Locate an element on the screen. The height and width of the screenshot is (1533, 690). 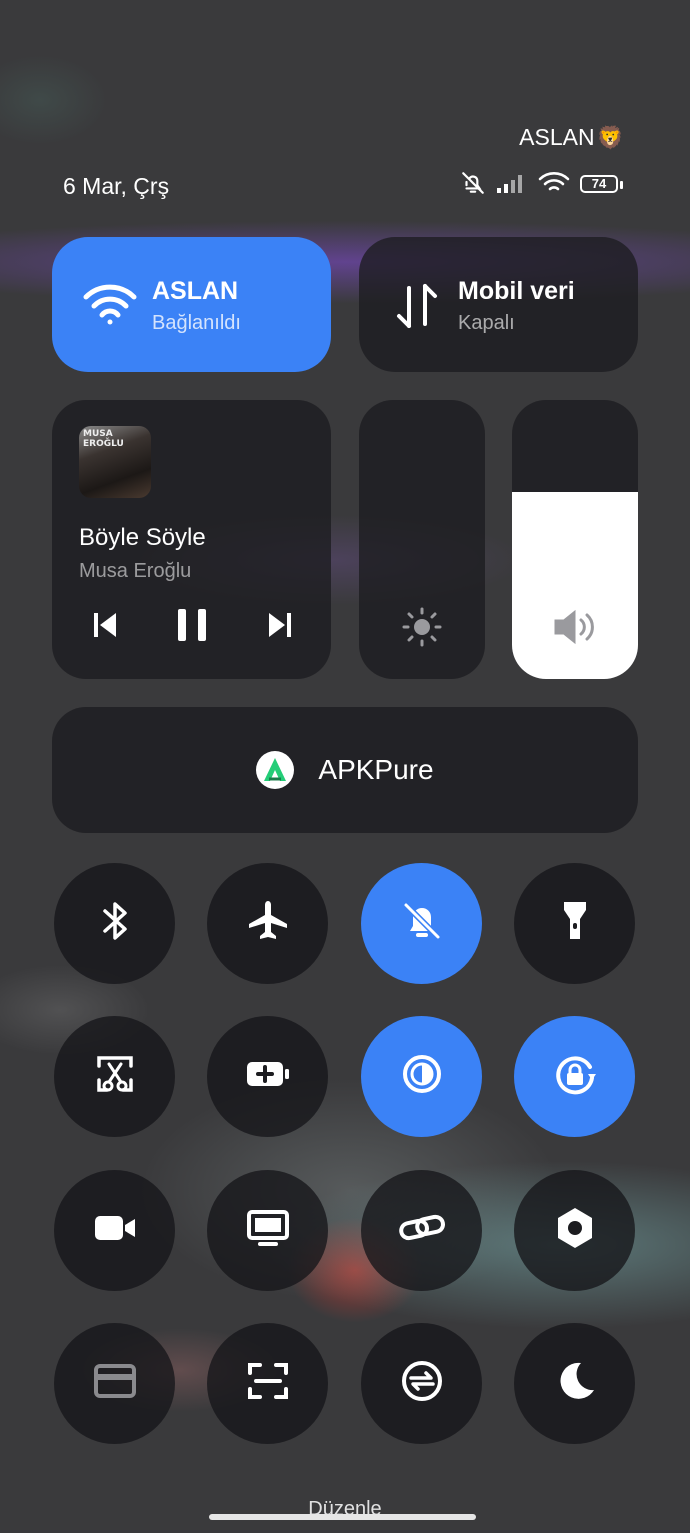
bluetooth-icon is located at coordinates (115, 923).